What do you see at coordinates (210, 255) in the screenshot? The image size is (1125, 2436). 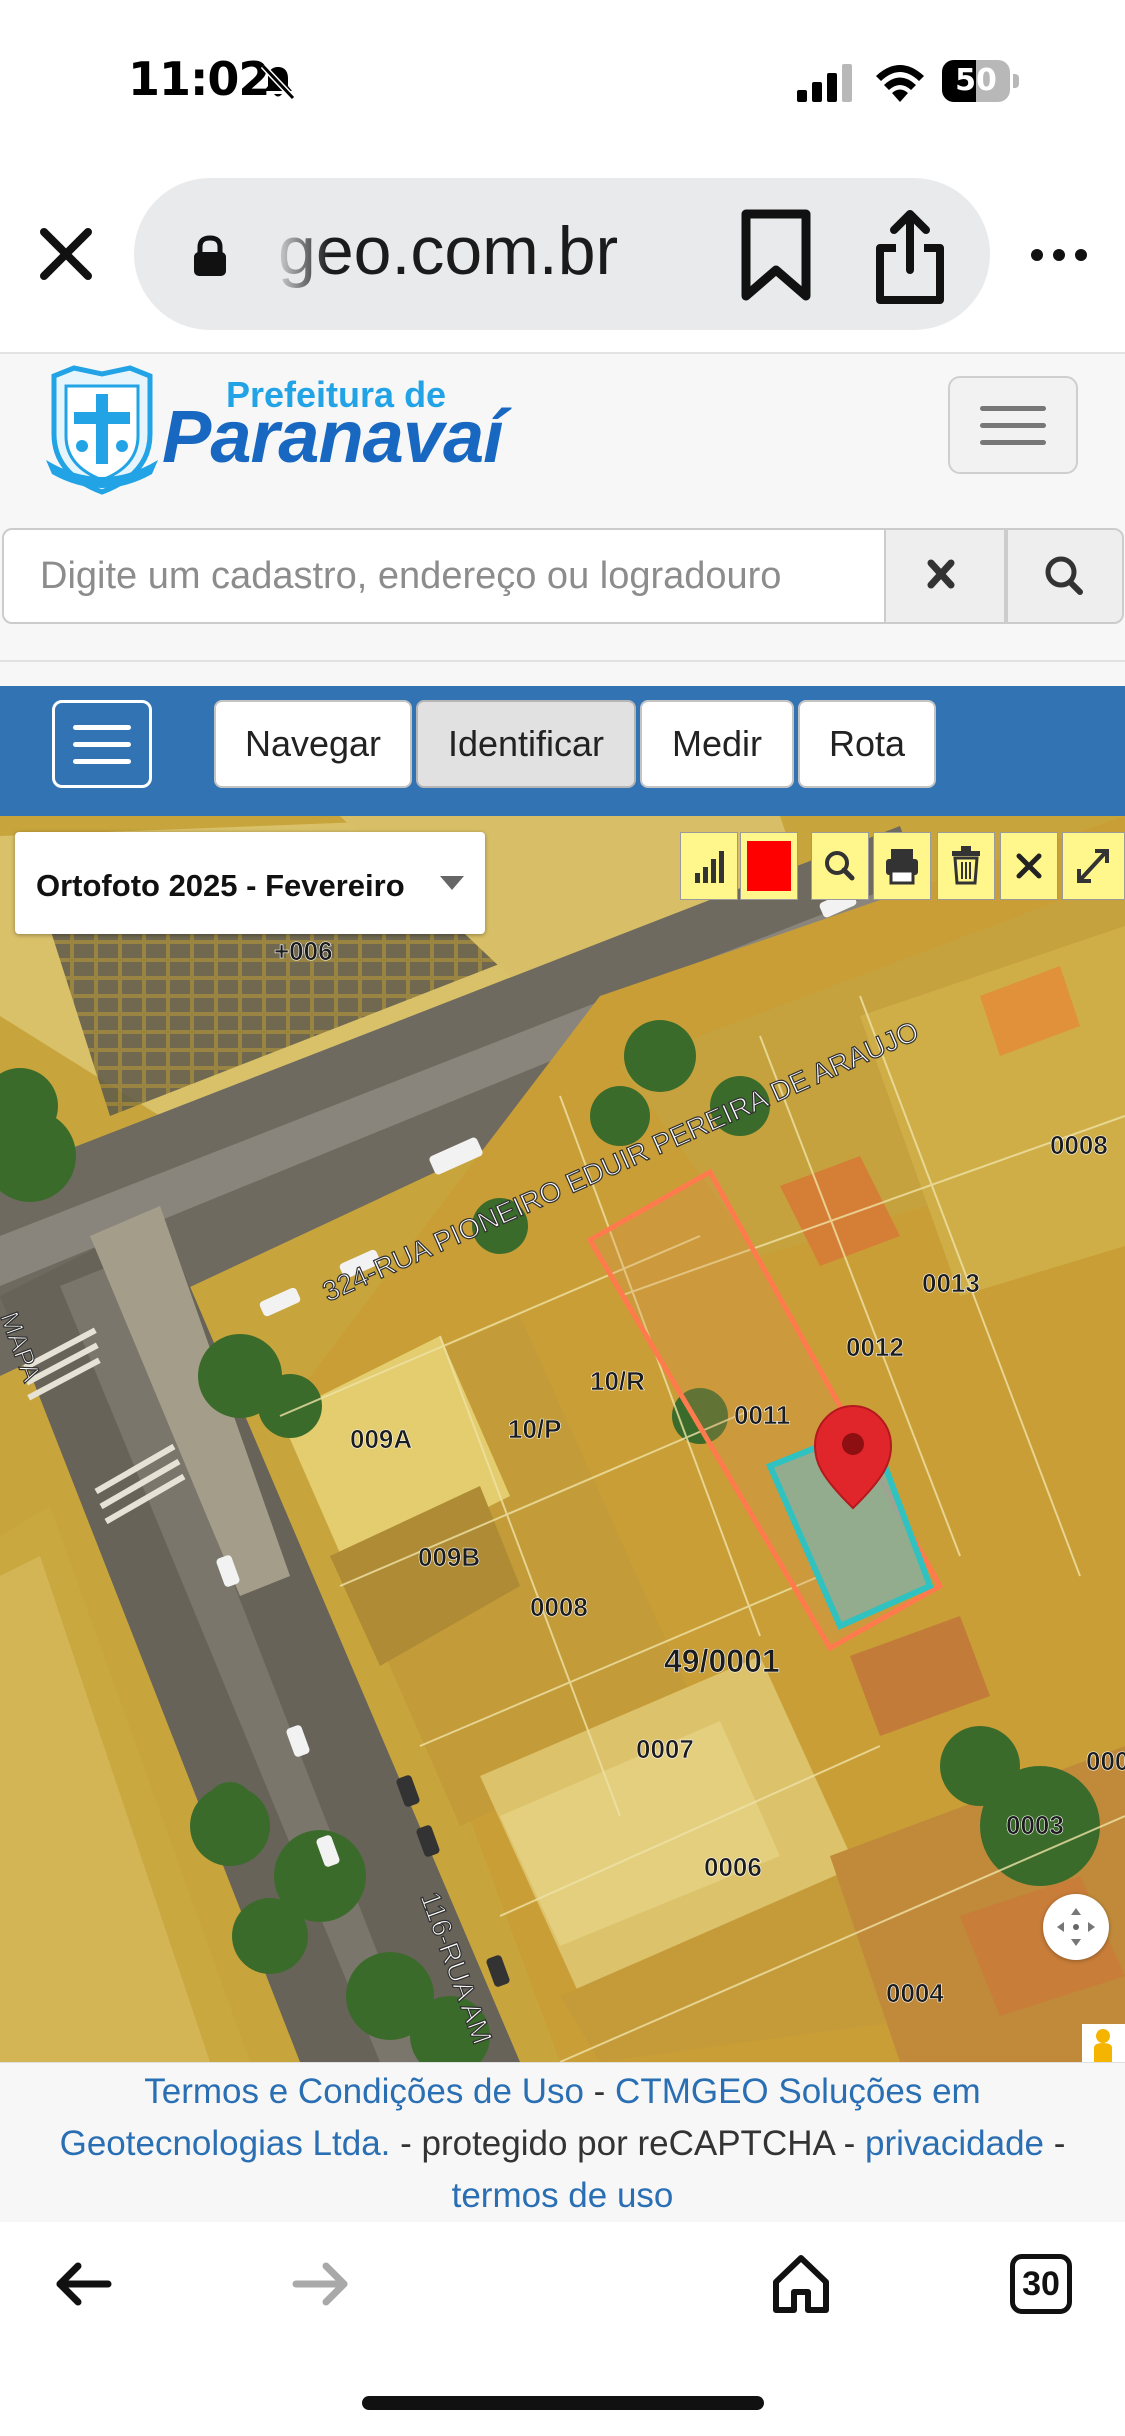 I see `lock-icon` at bounding box center [210, 255].